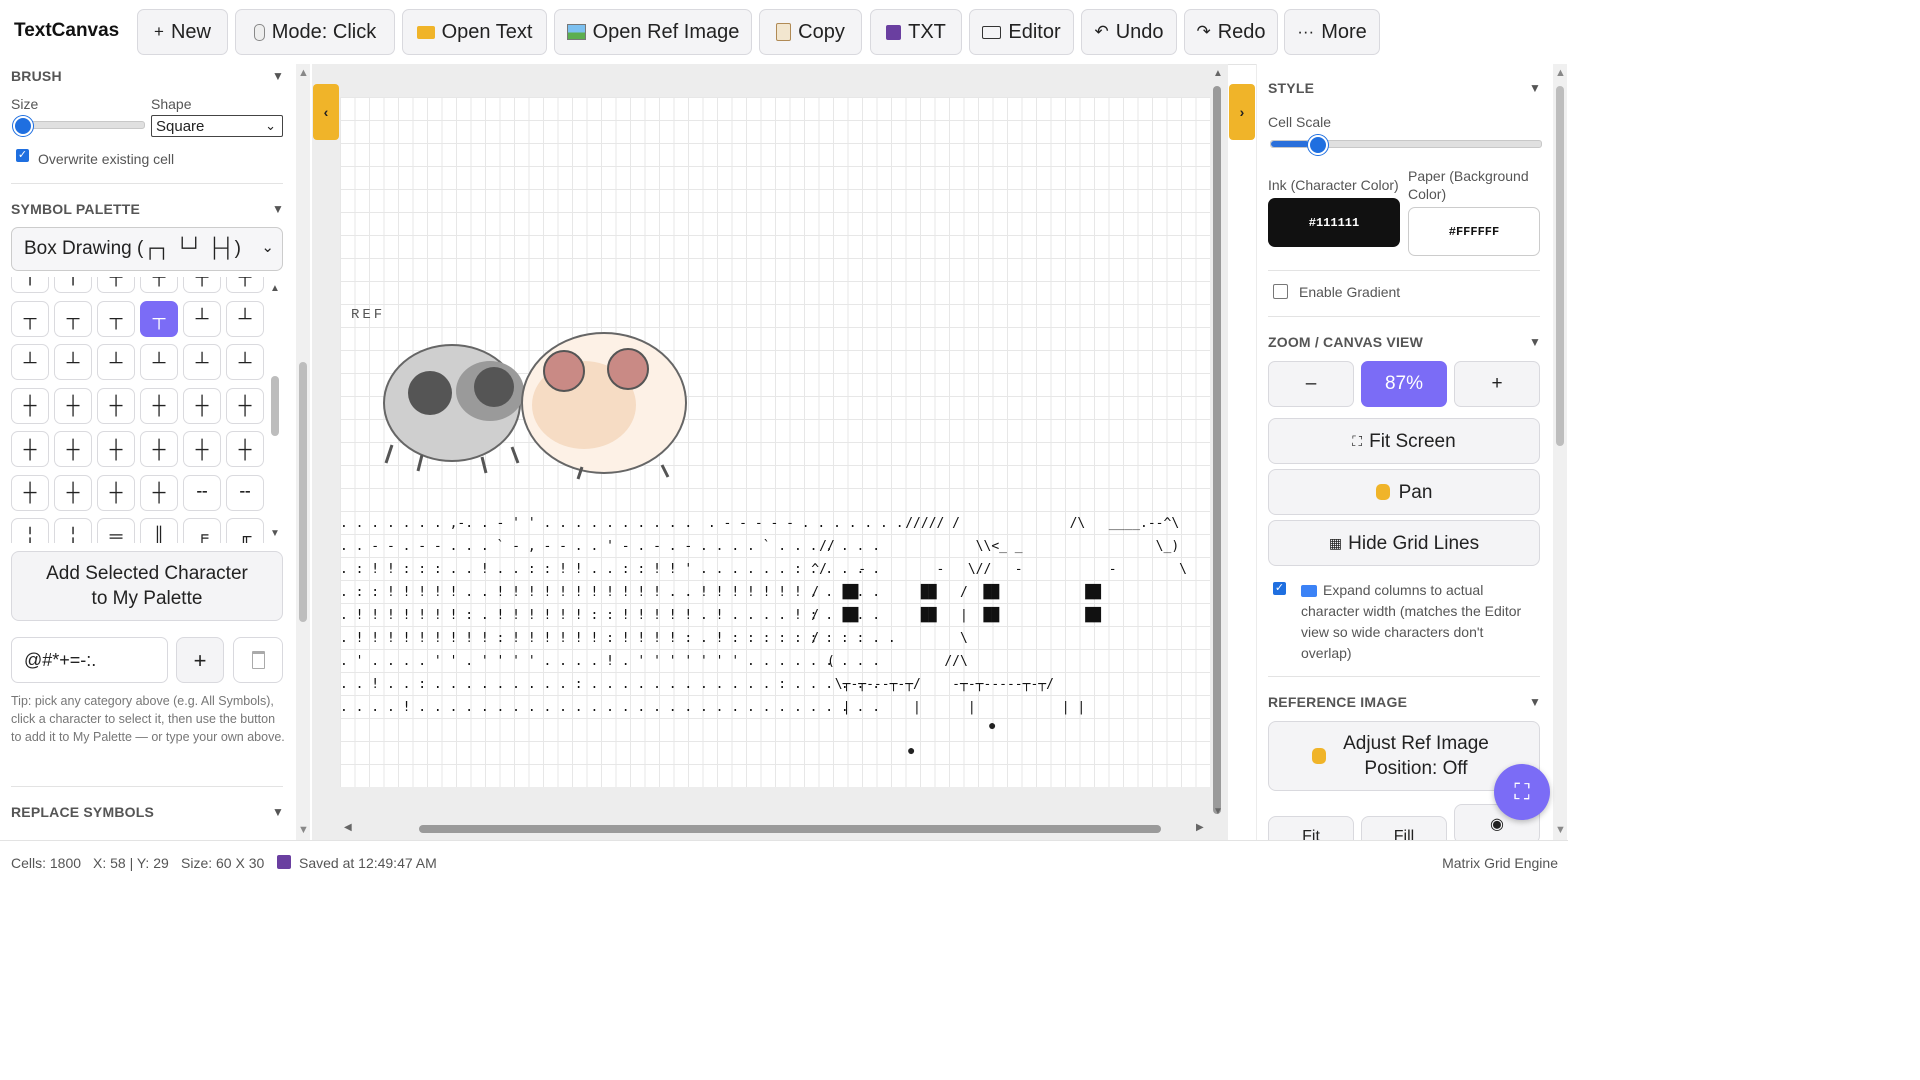  I want to click on paper-color-swatch: #FFFFFF, so click(1474, 231).